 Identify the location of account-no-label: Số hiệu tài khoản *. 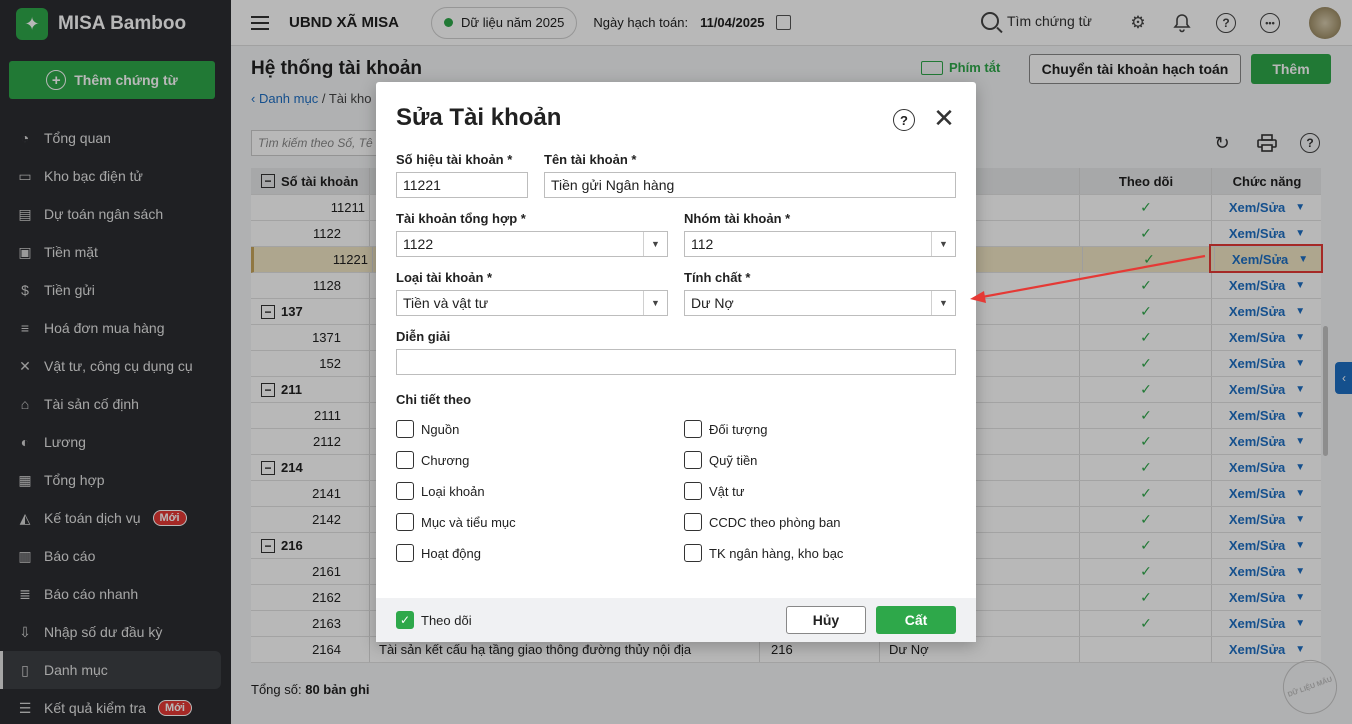
(454, 159).